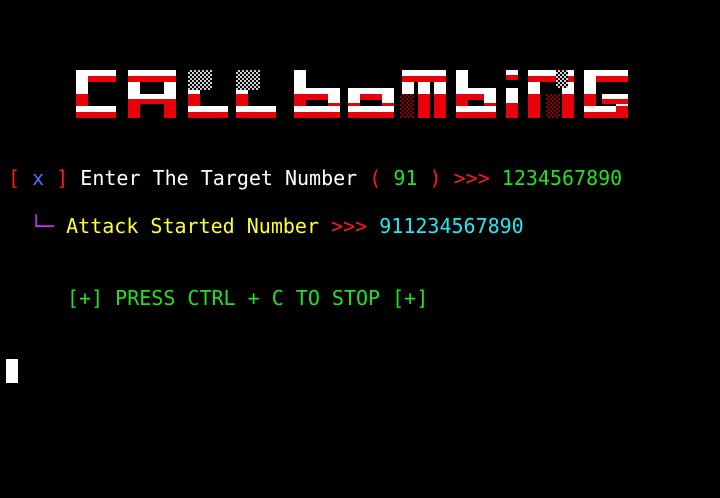 Image resolution: width=720 pixels, height=498 pixels. What do you see at coordinates (435, 178) in the screenshot?
I see `paren-close: )` at bounding box center [435, 178].